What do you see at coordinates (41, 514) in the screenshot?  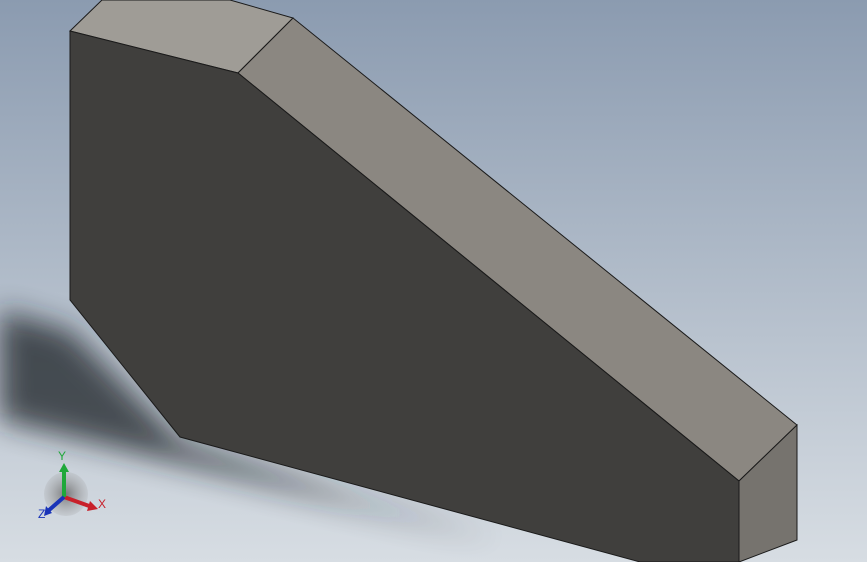 I see `triad-z-label: Z` at bounding box center [41, 514].